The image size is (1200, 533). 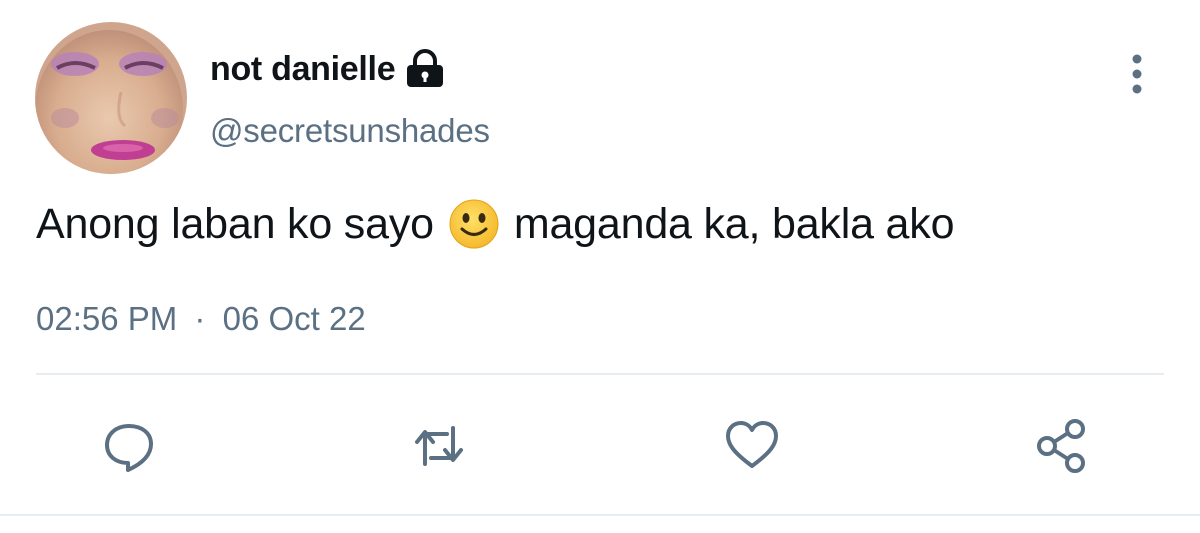 What do you see at coordinates (600, 515) in the screenshot?
I see `bottom-divider` at bounding box center [600, 515].